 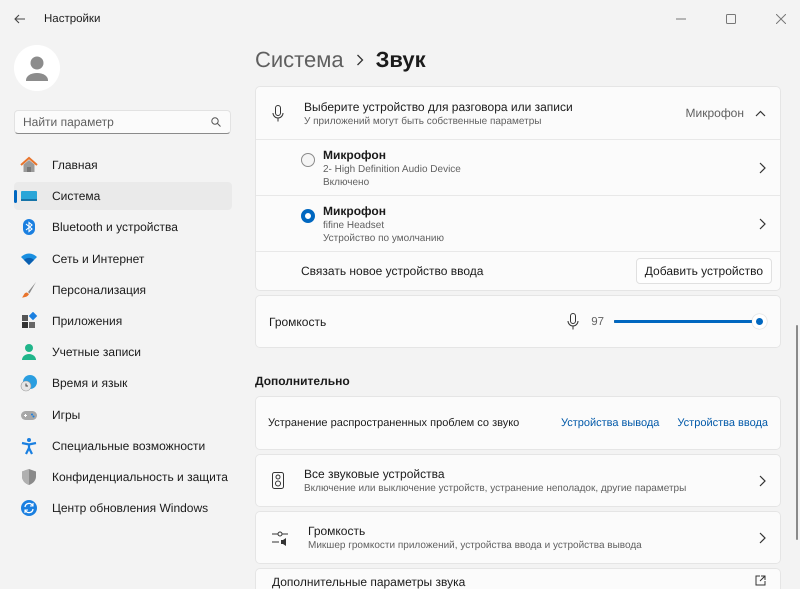 I want to click on globe-clock-icon, so click(x=29, y=383).